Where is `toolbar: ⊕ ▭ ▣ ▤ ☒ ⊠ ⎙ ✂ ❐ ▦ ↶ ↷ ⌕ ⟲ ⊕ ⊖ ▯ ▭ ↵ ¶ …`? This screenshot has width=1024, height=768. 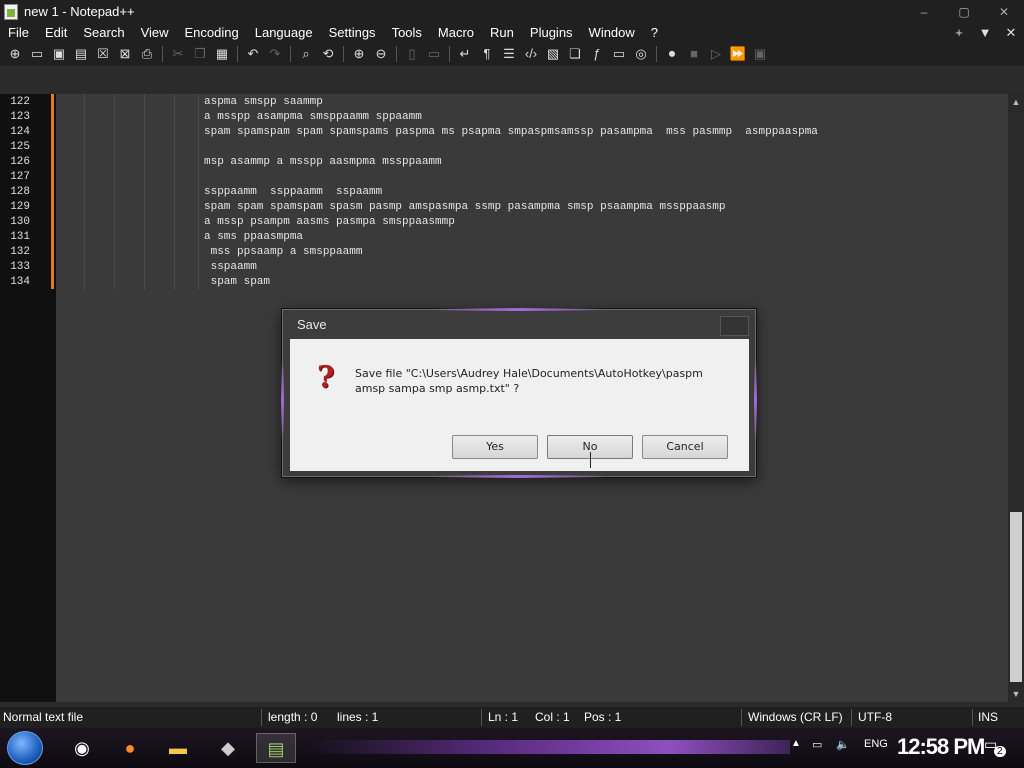
toolbar: ⊕ ▭ ▣ ▤ ☒ ⊠ ⎙ ✂ ❐ ▦ ↶ ↷ ⌕ ⟲ ⊕ ⊖ ▯ ▭ ↵ ¶ … is located at coordinates (512, 54).